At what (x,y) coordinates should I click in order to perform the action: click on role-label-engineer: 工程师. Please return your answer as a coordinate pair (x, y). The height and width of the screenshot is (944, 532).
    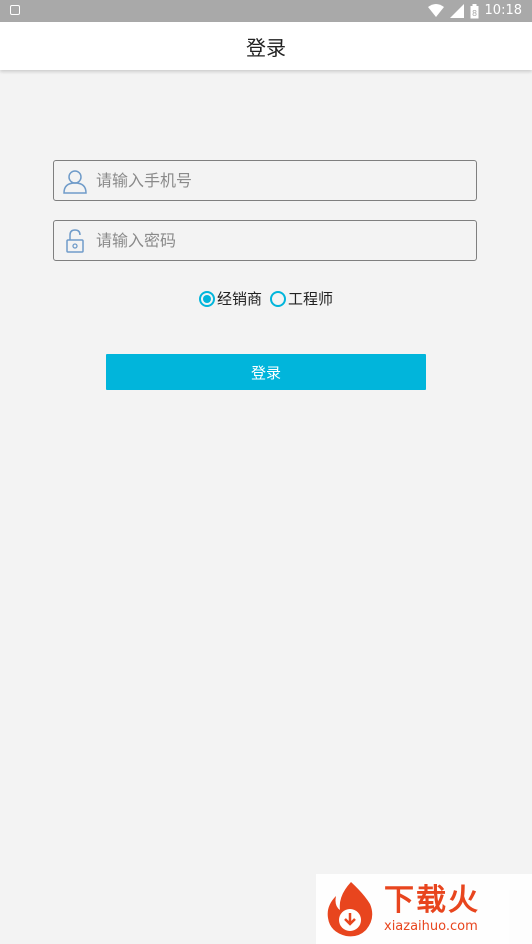
    Looking at the image, I should click on (311, 299).